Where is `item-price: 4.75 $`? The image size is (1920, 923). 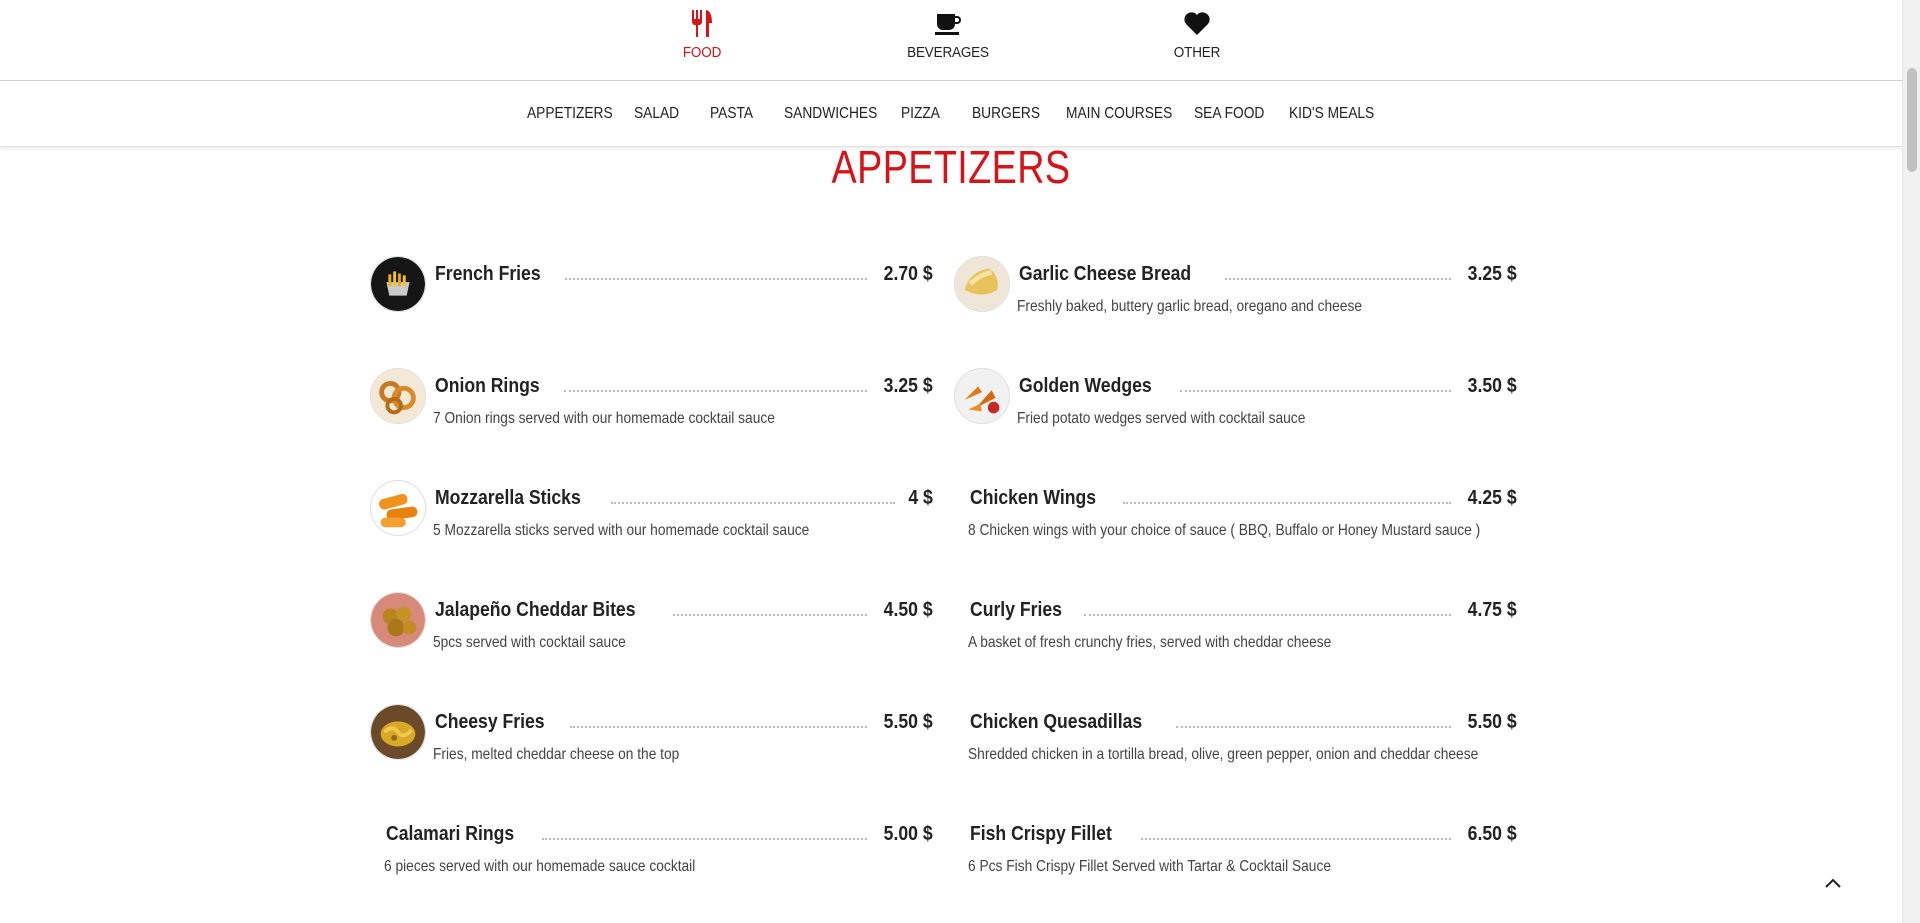 item-price: 4.75 $ is located at coordinates (1492, 610).